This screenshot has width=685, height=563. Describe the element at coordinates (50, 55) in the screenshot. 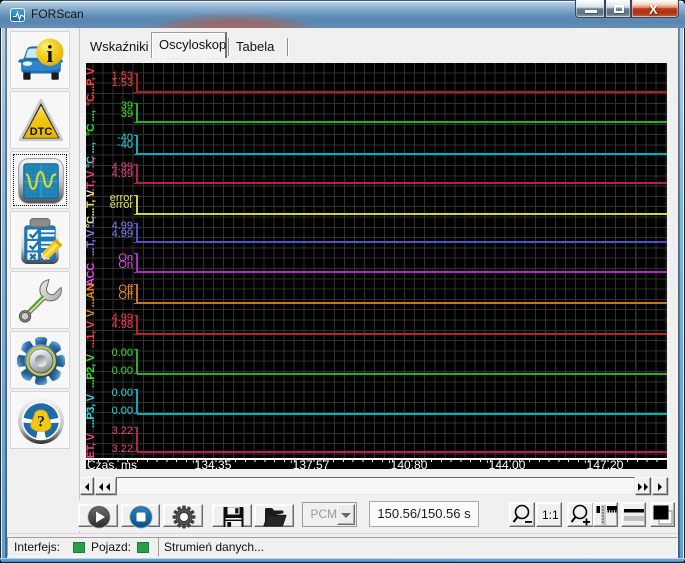

I see `svg-text: i` at that location.